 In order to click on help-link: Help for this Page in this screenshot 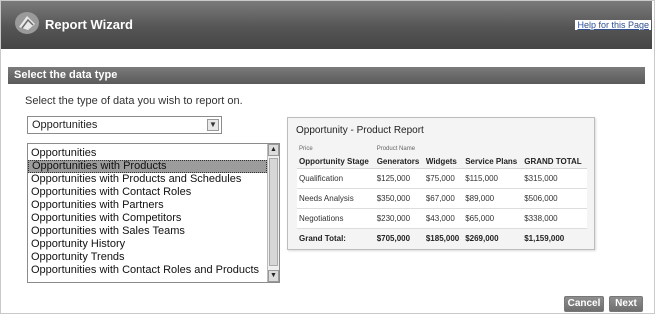, I will do `click(613, 25)`.